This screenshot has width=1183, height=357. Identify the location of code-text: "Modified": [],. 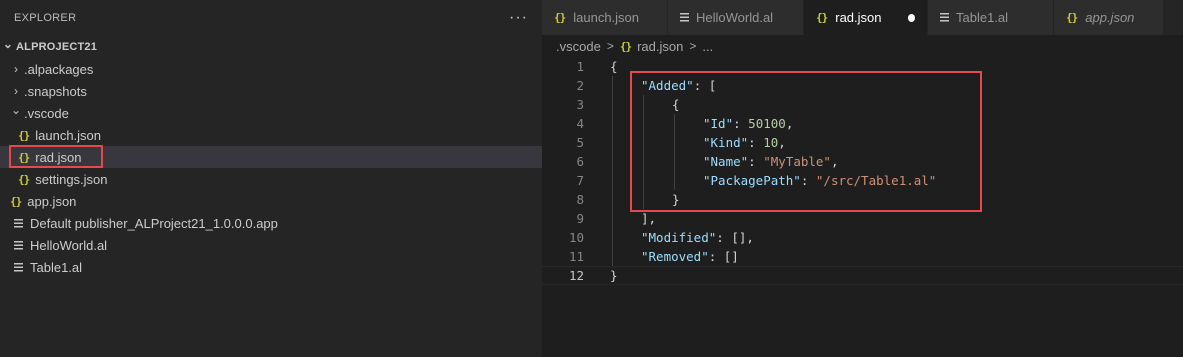
(697, 237).